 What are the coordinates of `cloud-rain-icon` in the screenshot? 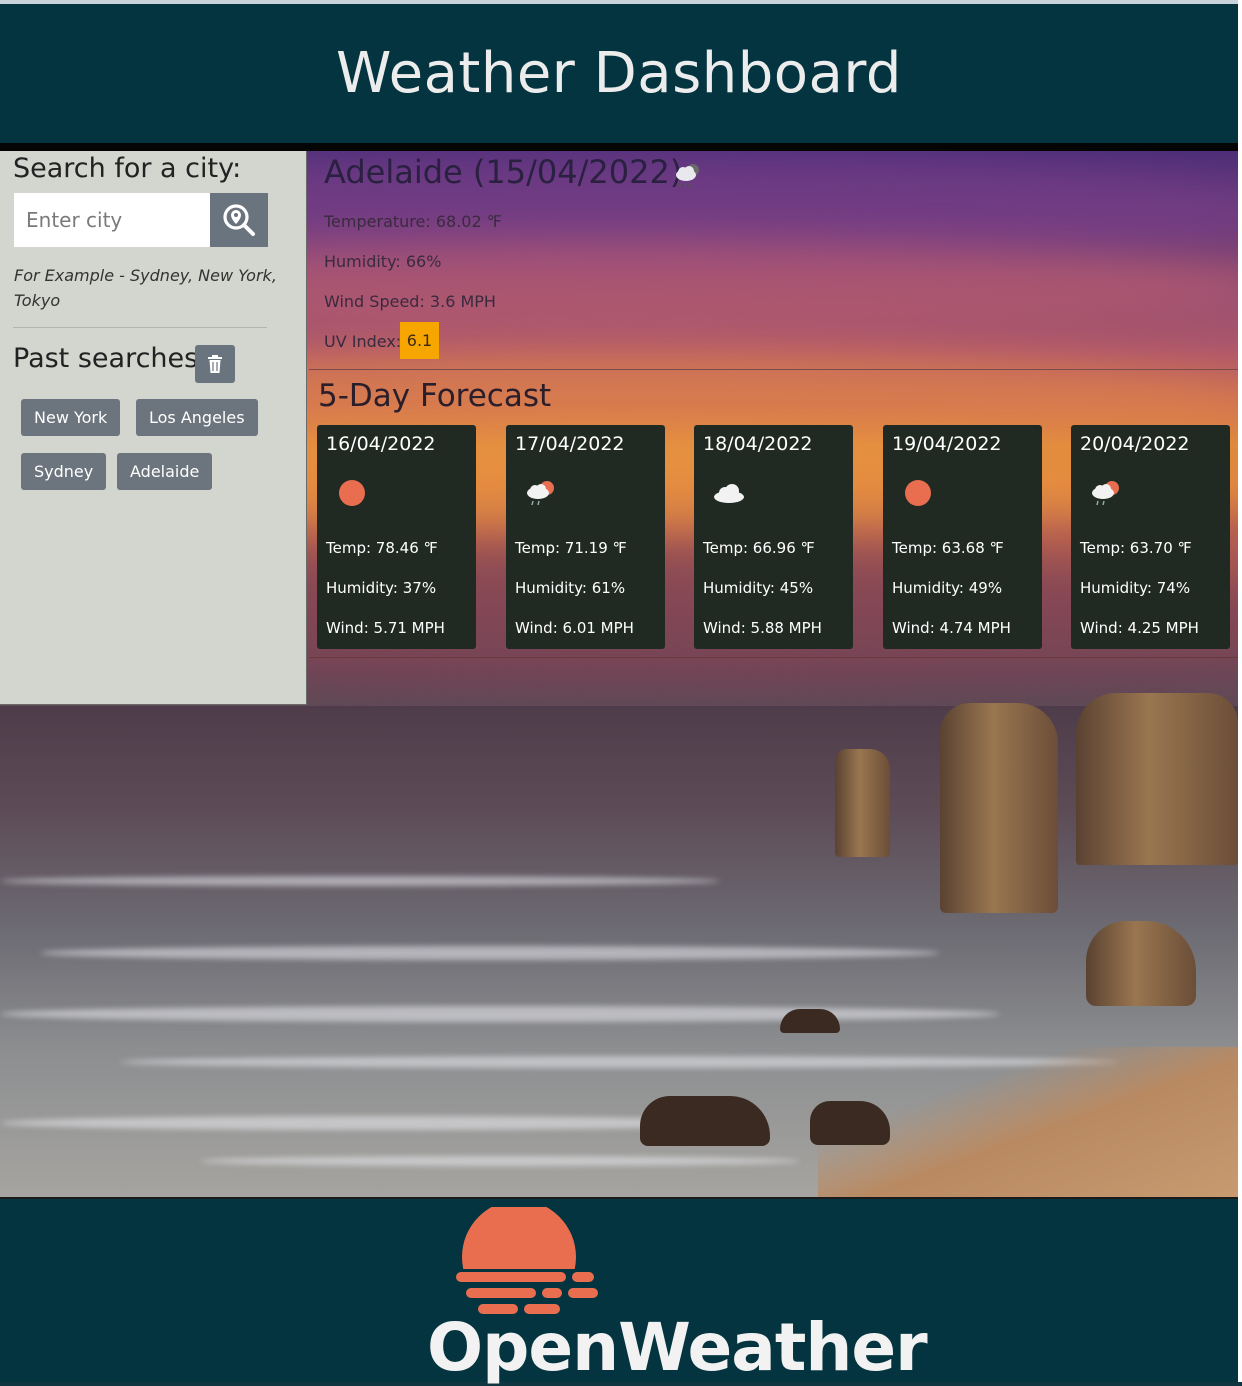 It's located at (687, 176).